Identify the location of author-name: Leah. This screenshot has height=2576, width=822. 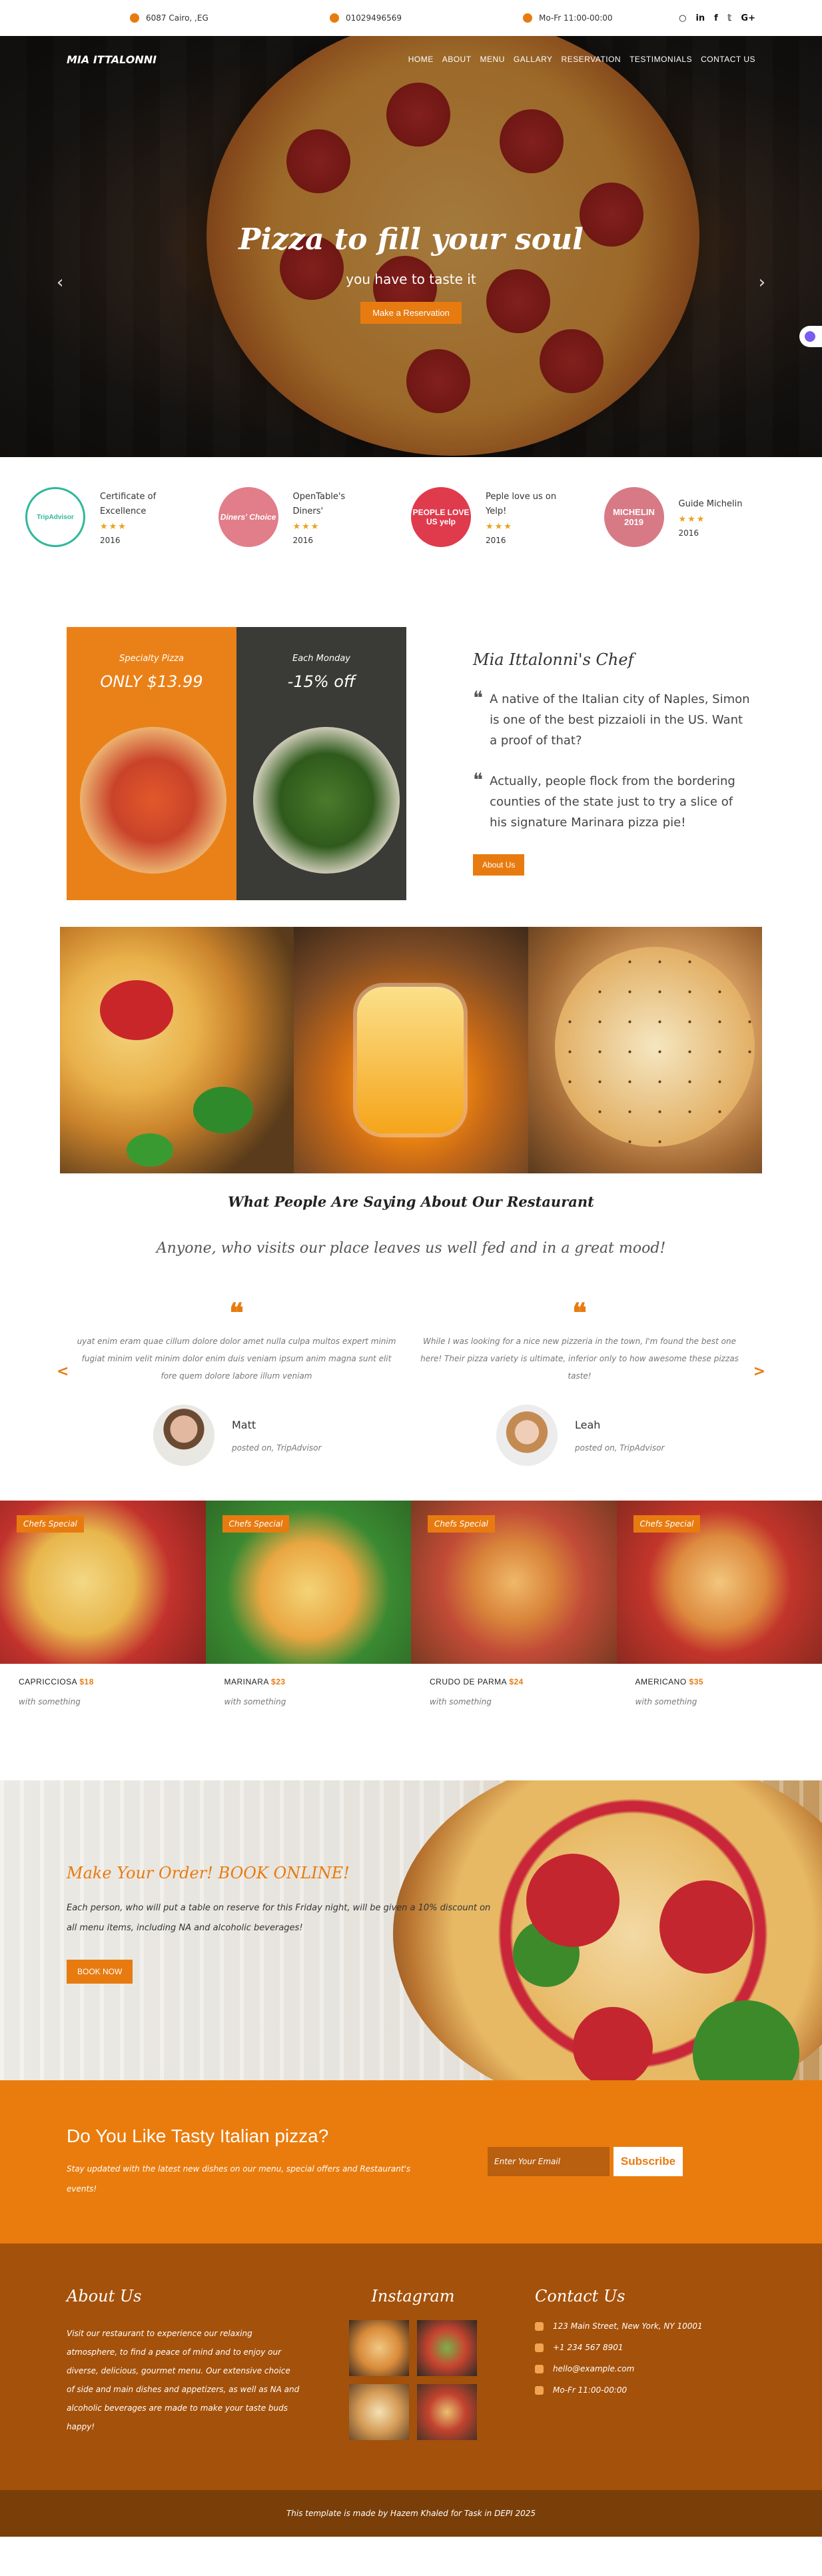
(588, 1424).